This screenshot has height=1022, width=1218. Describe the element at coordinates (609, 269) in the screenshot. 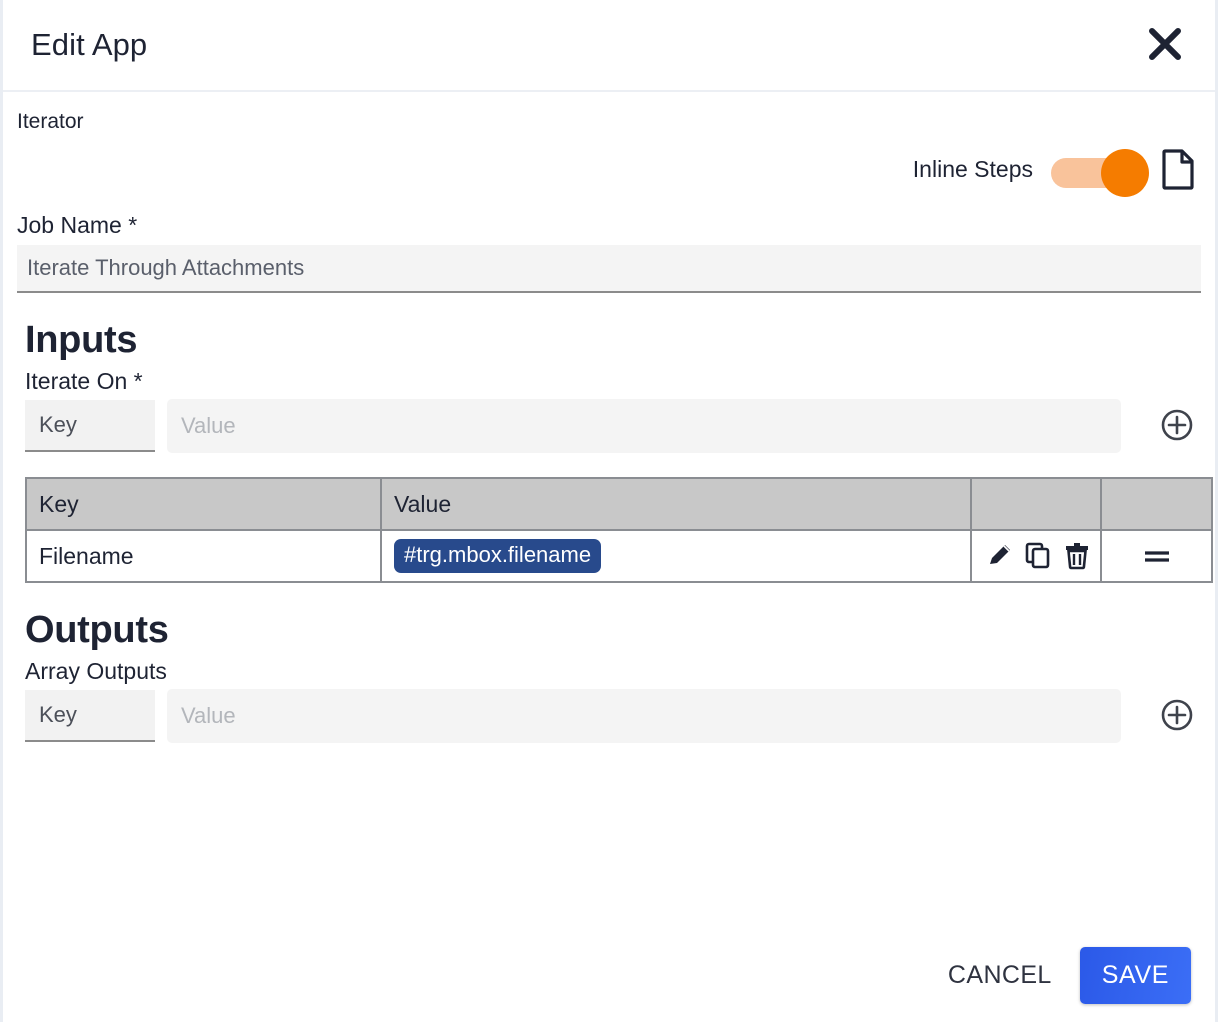

I see `job-name-input` at that location.